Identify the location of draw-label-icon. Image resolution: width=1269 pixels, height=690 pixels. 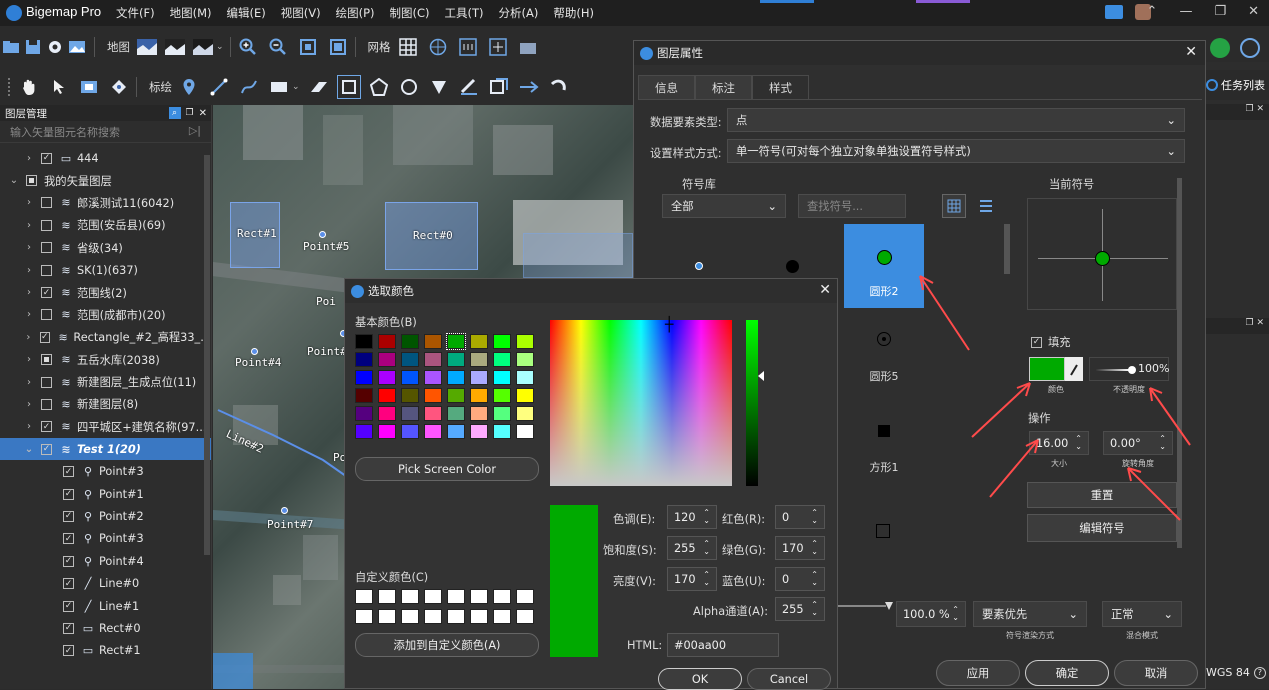
(499, 87).